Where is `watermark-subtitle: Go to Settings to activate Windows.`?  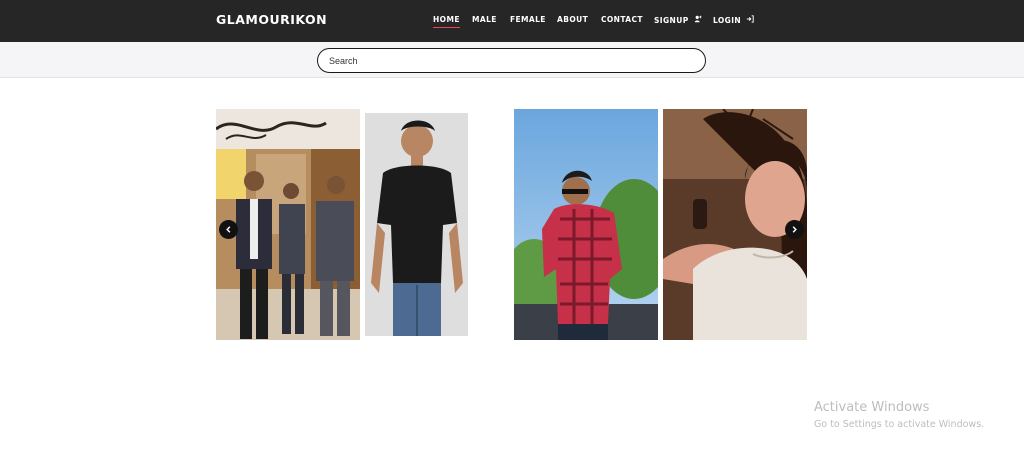 watermark-subtitle: Go to Settings to activate Windows. is located at coordinates (899, 424).